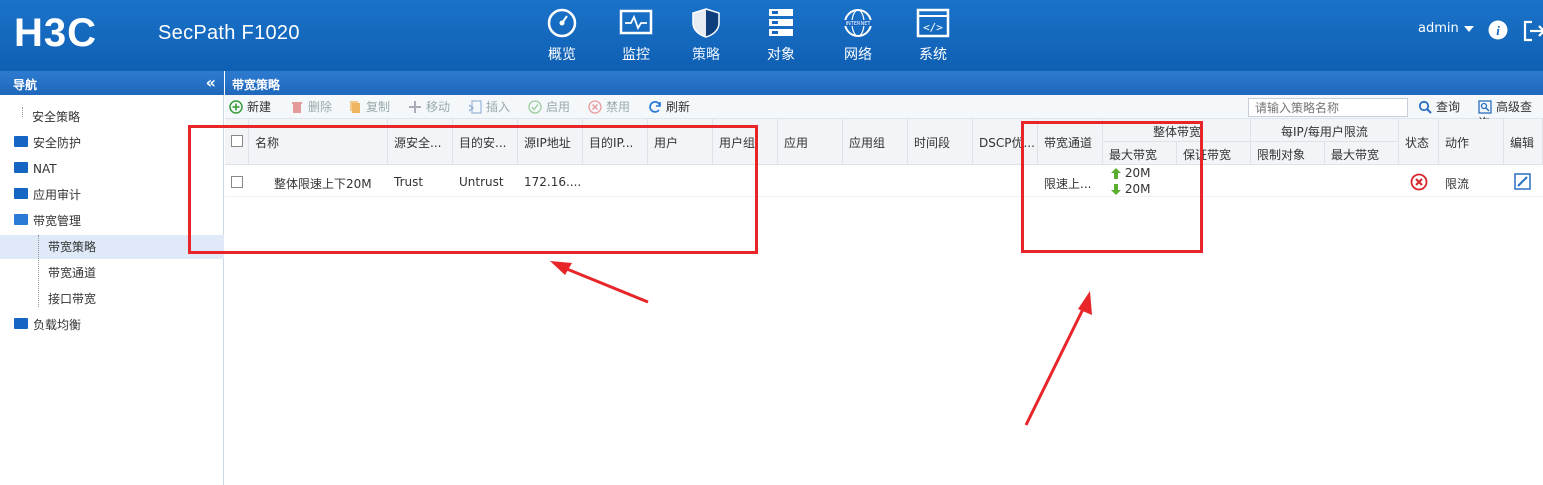 The image size is (1543, 485). I want to click on header-label: 应用组, so click(867, 143).